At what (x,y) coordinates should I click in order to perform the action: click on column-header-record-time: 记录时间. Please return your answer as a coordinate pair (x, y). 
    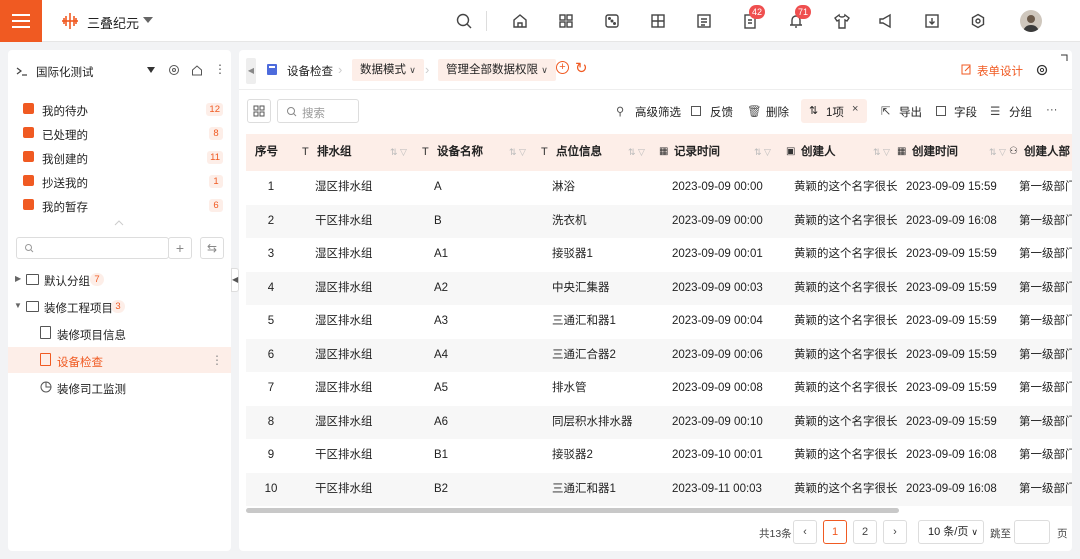
    Looking at the image, I should click on (697, 152).